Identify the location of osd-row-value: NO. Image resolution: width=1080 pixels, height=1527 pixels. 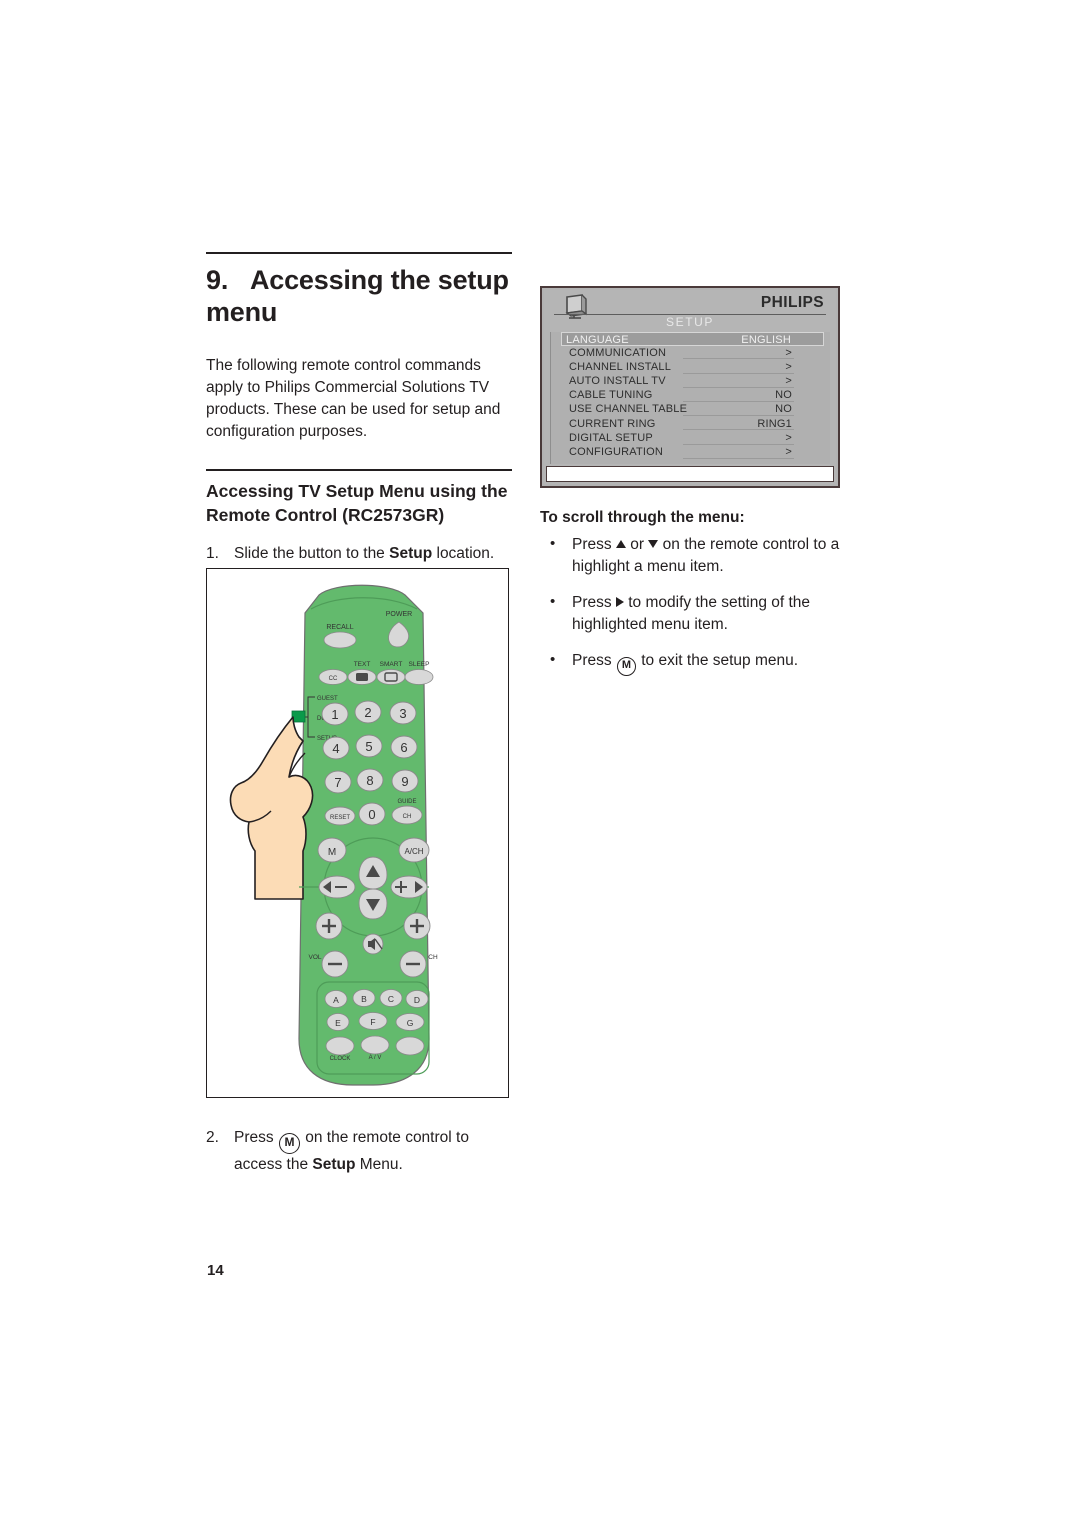
(783, 409).